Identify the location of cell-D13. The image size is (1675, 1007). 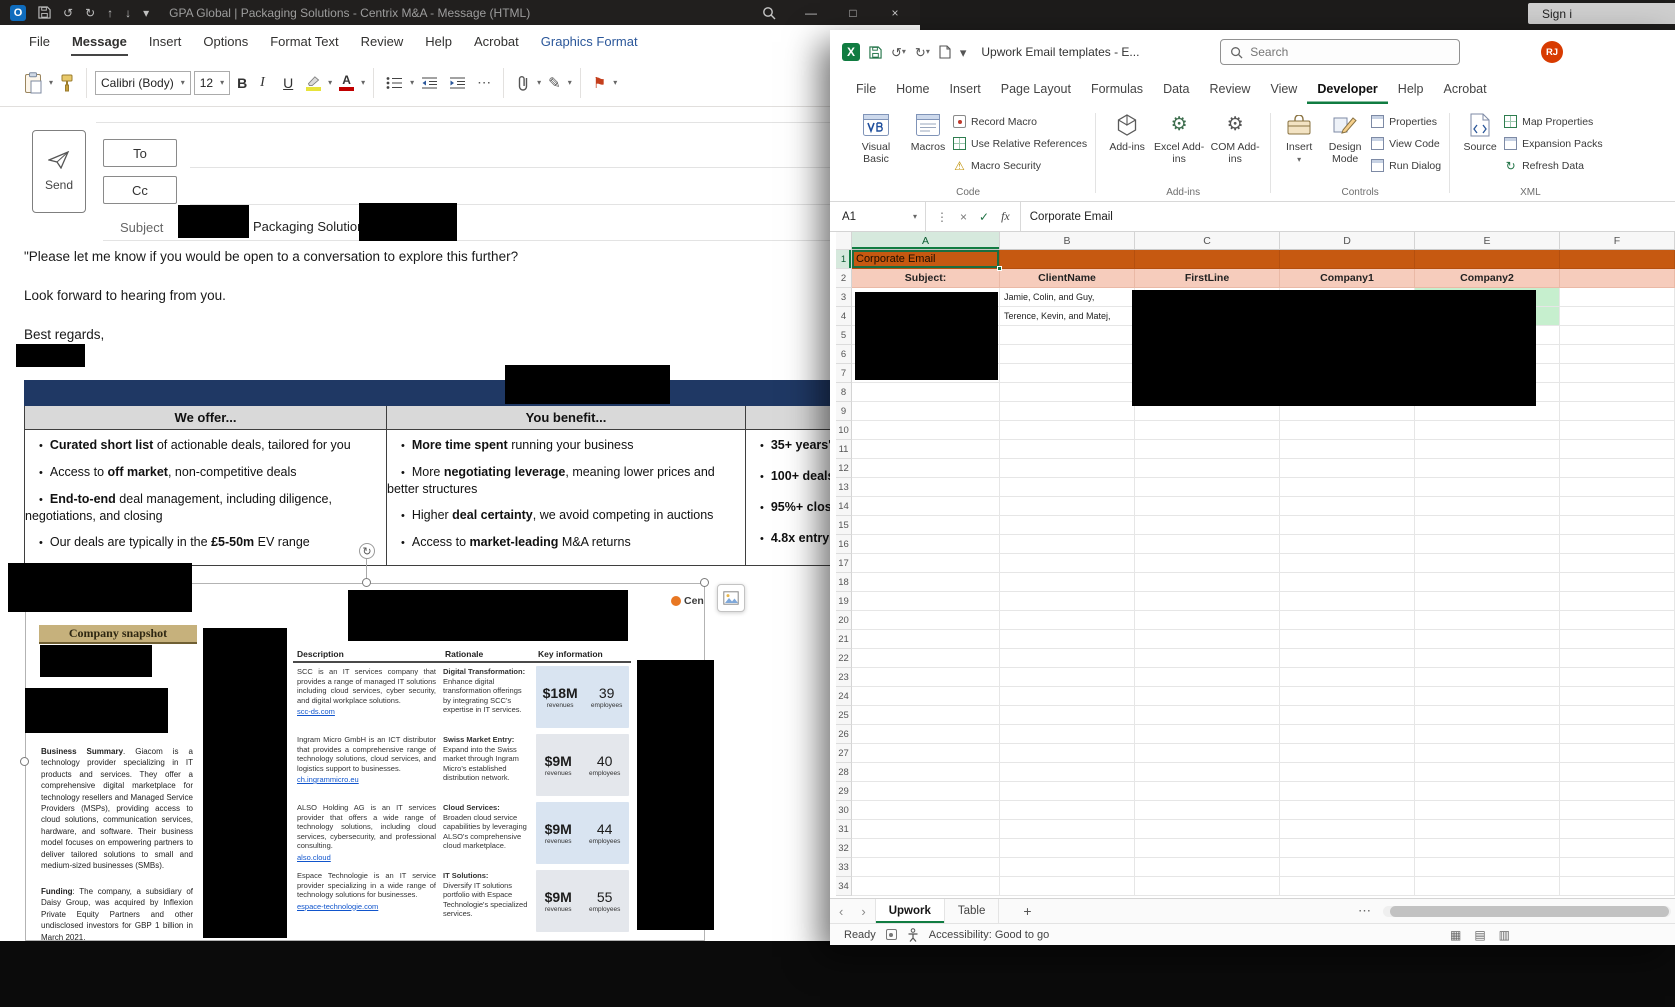
(1347, 487).